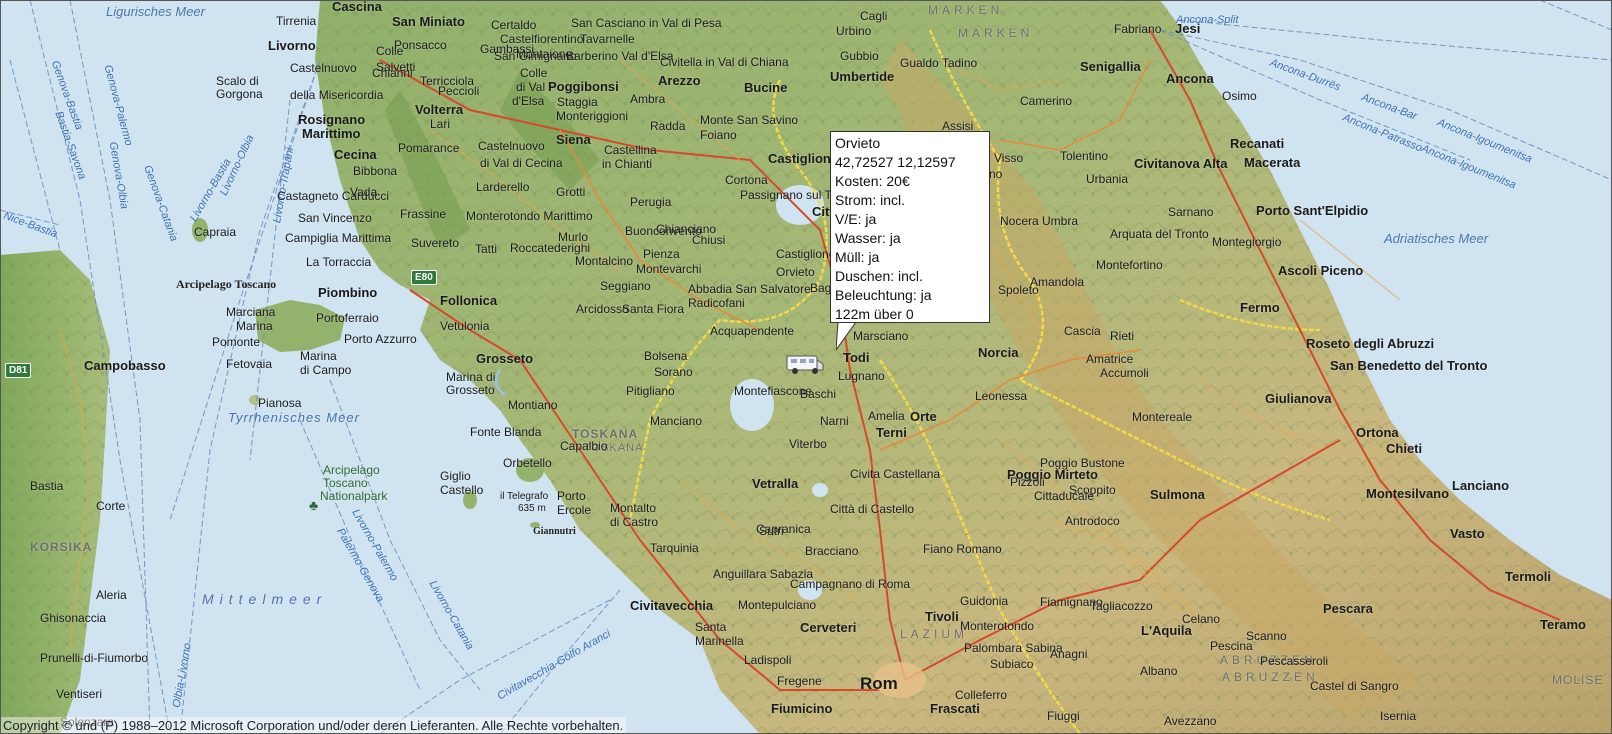 The width and height of the screenshot is (1612, 734). What do you see at coordinates (331, 133) in the screenshot?
I see `city-label: Marittimo` at bounding box center [331, 133].